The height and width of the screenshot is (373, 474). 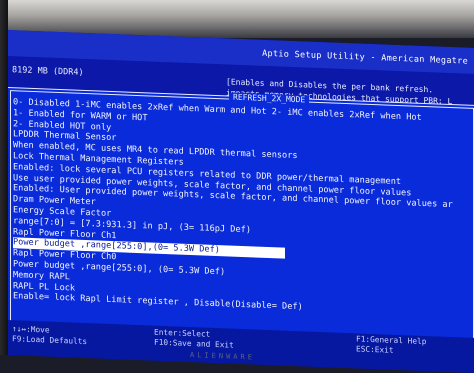 What do you see at coordinates (194, 343) in the screenshot?
I see `key-hint: F10:Save and Exit` at bounding box center [194, 343].